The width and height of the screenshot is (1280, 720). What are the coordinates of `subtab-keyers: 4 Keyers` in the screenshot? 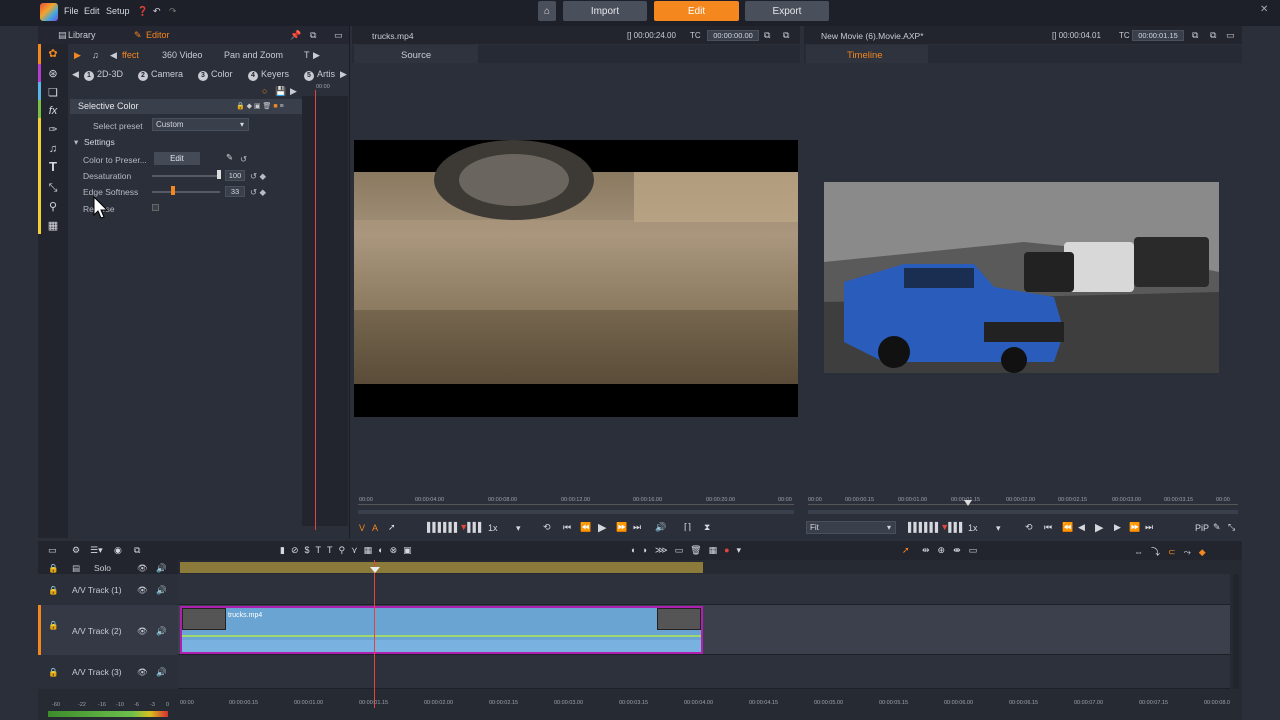 It's located at (268, 75).